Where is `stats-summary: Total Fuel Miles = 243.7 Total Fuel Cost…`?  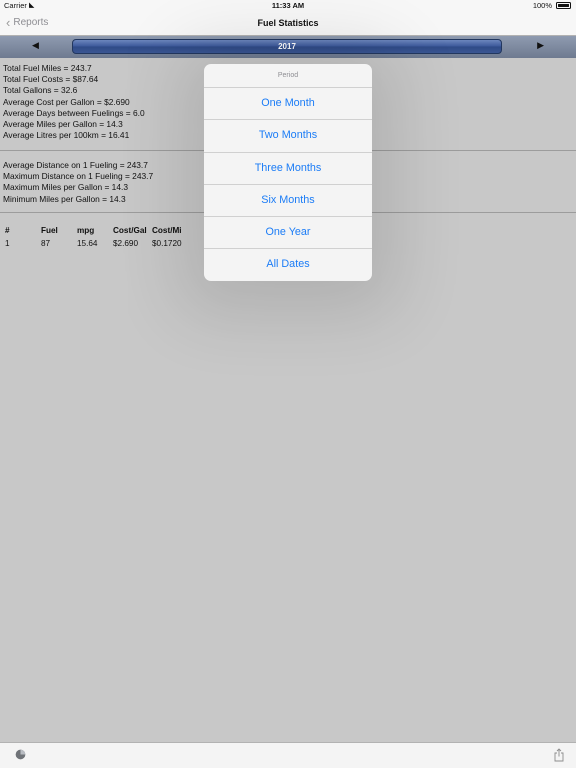 stats-summary: Total Fuel Miles = 243.7 Total Fuel Cost… is located at coordinates (74, 102).